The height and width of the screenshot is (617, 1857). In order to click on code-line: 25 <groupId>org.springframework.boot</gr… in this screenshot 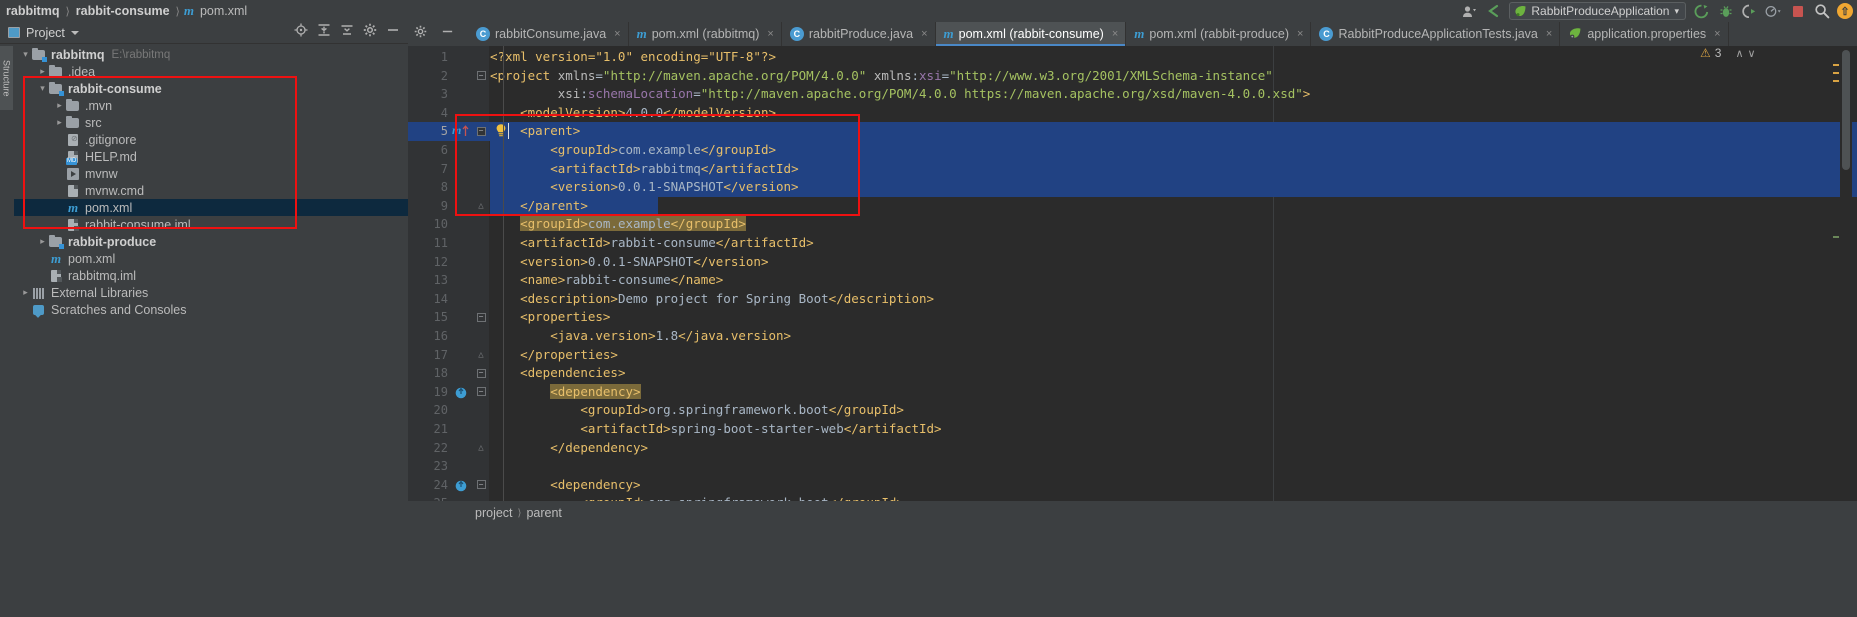, I will do `click(1132, 497)`.